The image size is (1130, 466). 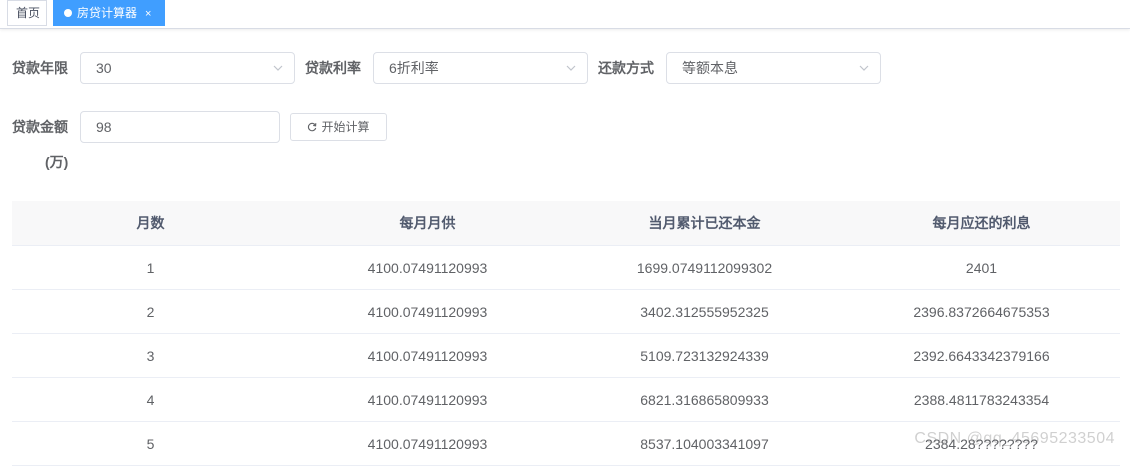 I want to click on cell-principal: 1699.0749112099302, so click(x=704, y=267).